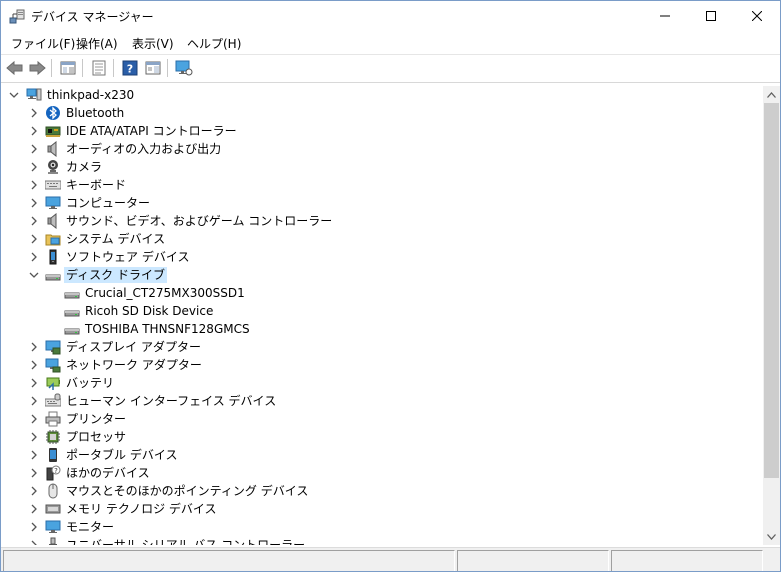 This screenshot has width=781, height=572. I want to click on properties-button, so click(99, 68).